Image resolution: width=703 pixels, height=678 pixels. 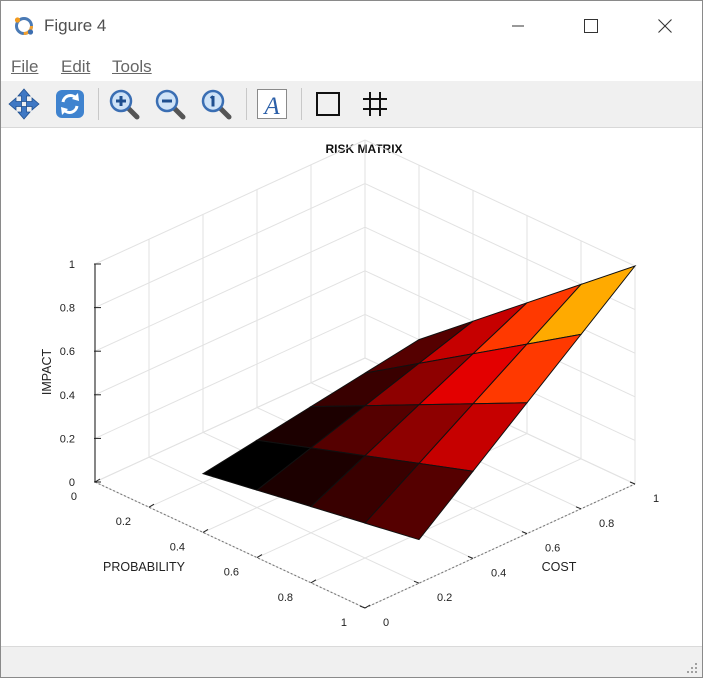 I want to click on axes-box-icon, so click(x=328, y=104).